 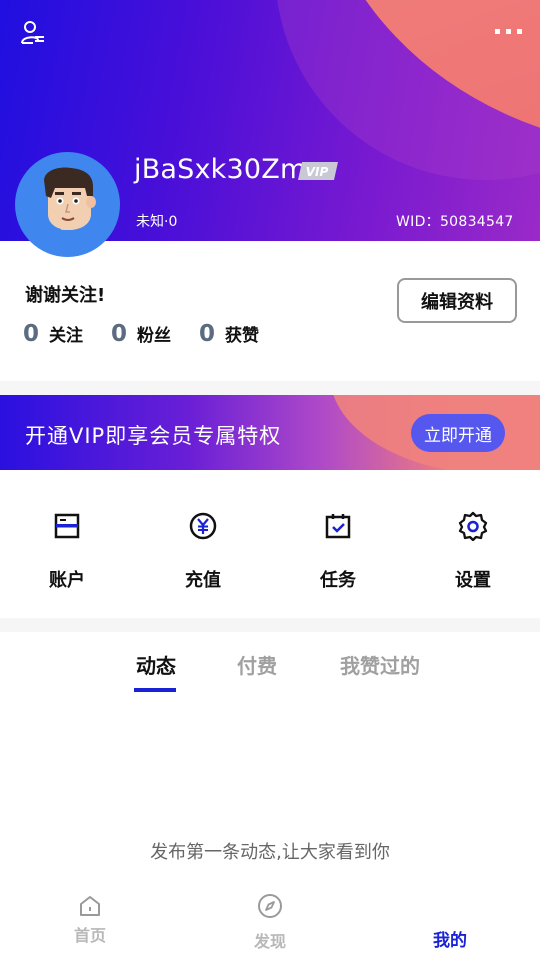 I want to click on nav-label: 我的, so click(x=450, y=941).